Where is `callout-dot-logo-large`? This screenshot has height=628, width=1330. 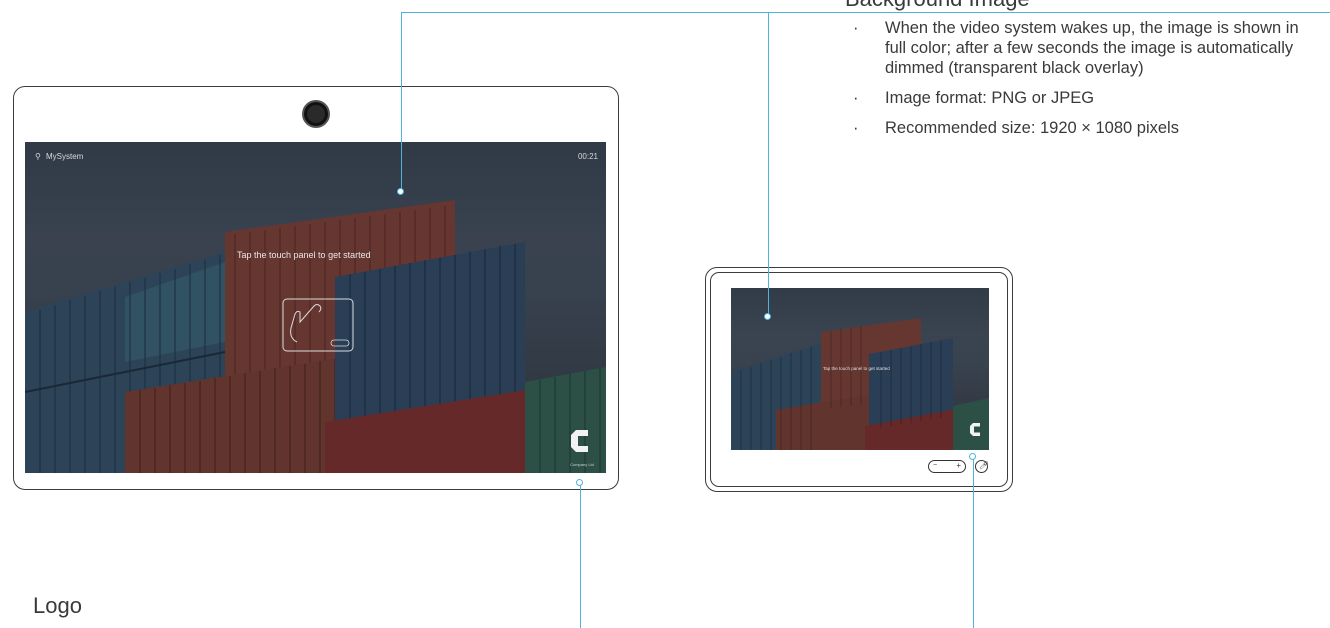 callout-dot-logo-large is located at coordinates (579, 482).